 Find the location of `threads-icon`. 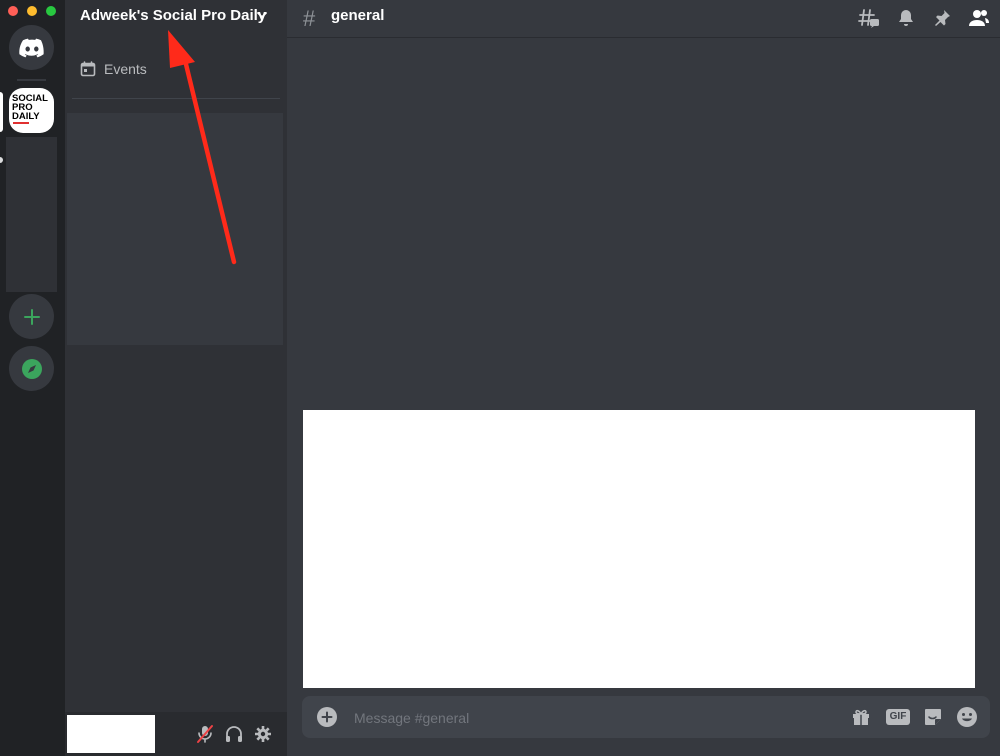

threads-icon is located at coordinates (868, 18).